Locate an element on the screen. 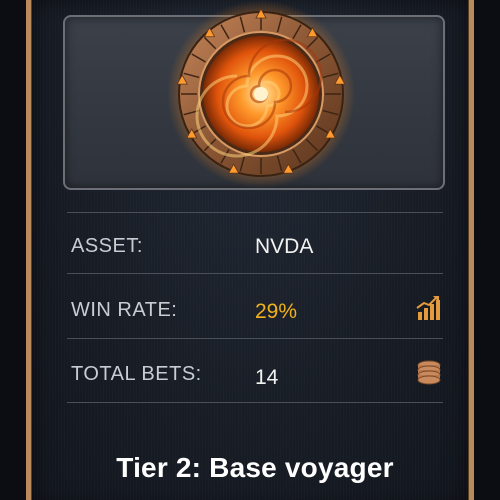  asset-value: NVDA is located at coordinates (284, 246).